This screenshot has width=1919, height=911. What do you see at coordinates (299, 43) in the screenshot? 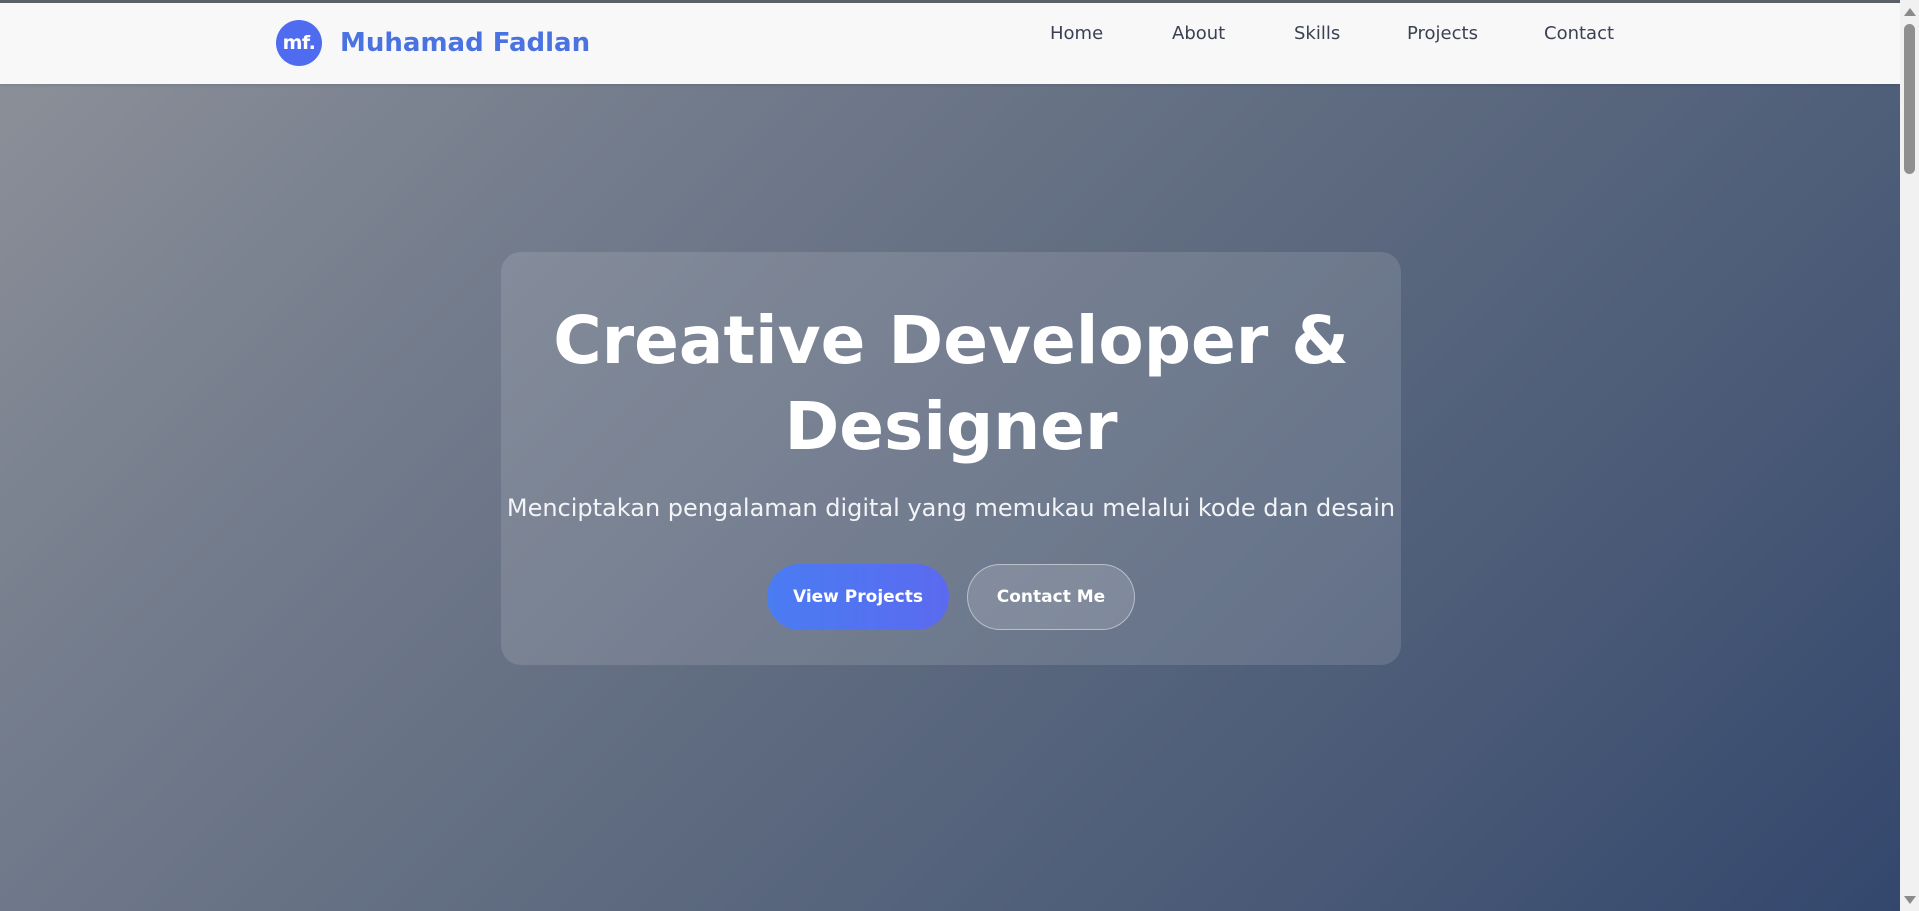
I see `logo-badge: mf.` at bounding box center [299, 43].